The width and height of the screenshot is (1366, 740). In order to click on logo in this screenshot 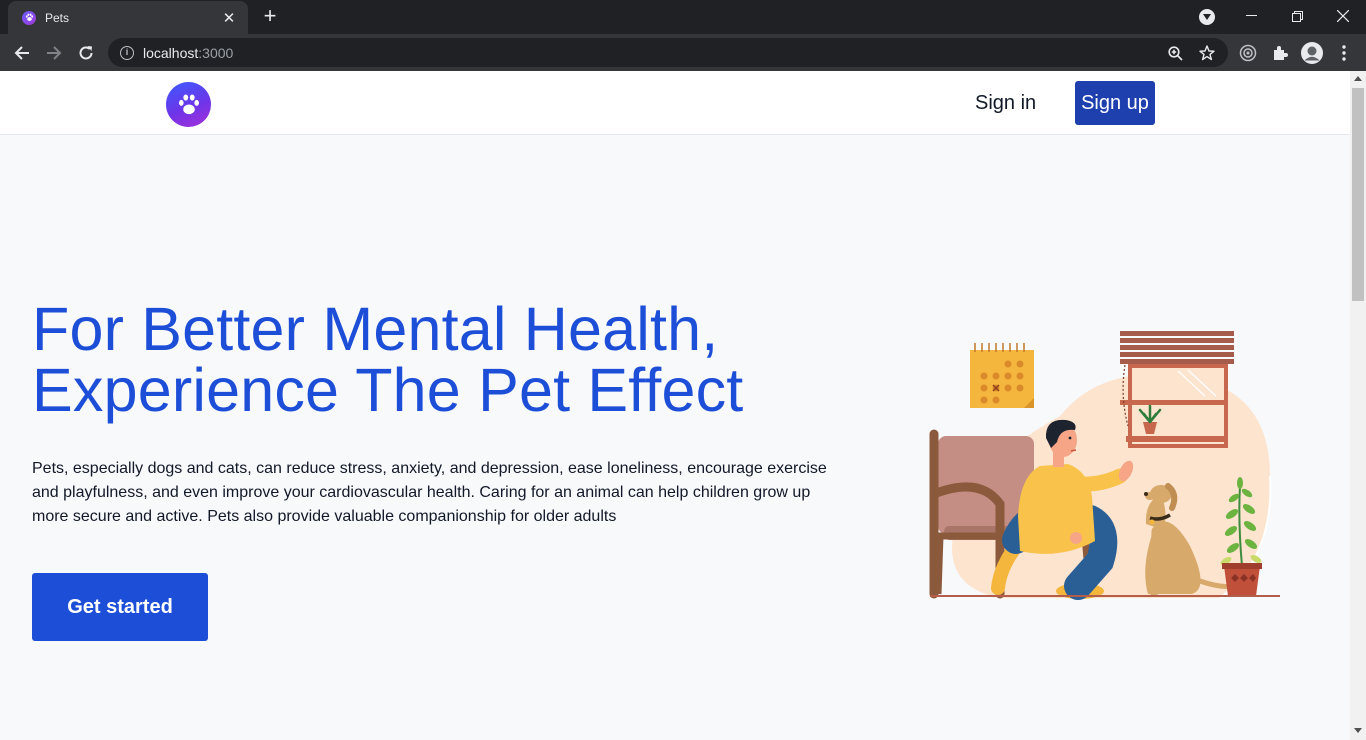, I will do `click(188, 104)`.